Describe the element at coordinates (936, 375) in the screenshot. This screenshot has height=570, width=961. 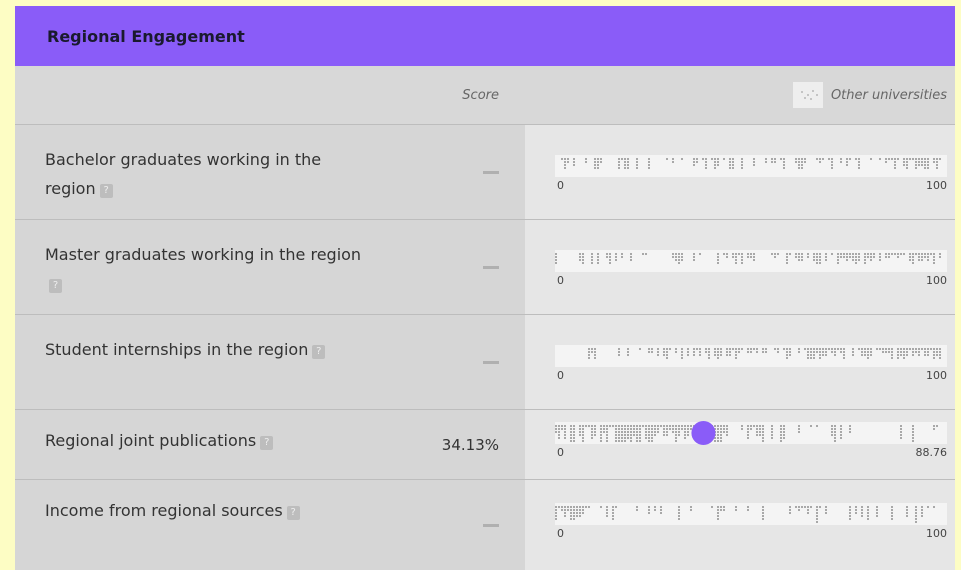
I see `axis-max: 100` at that location.